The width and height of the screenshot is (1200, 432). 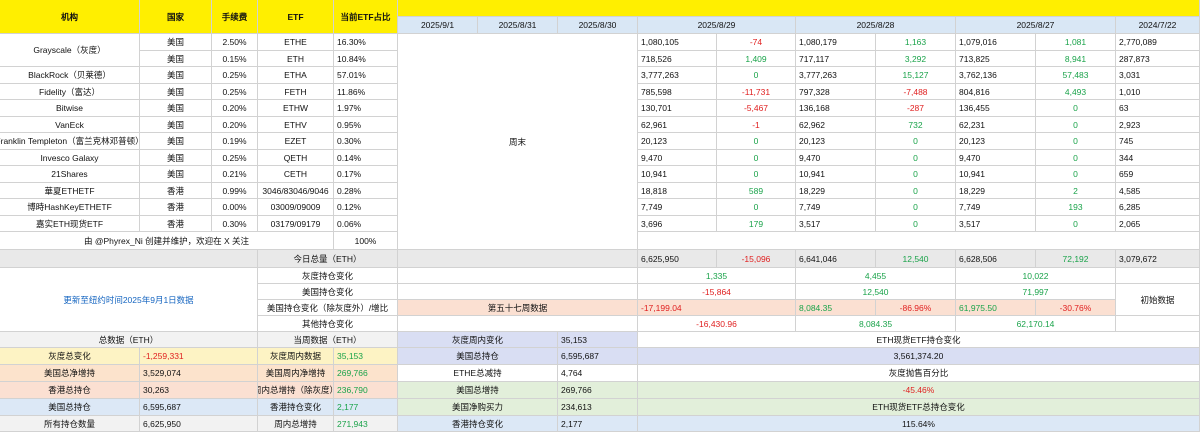 What do you see at coordinates (919, 390) in the screenshot?
I see `gray-sell-pct-value: -45.46%` at bounding box center [919, 390].